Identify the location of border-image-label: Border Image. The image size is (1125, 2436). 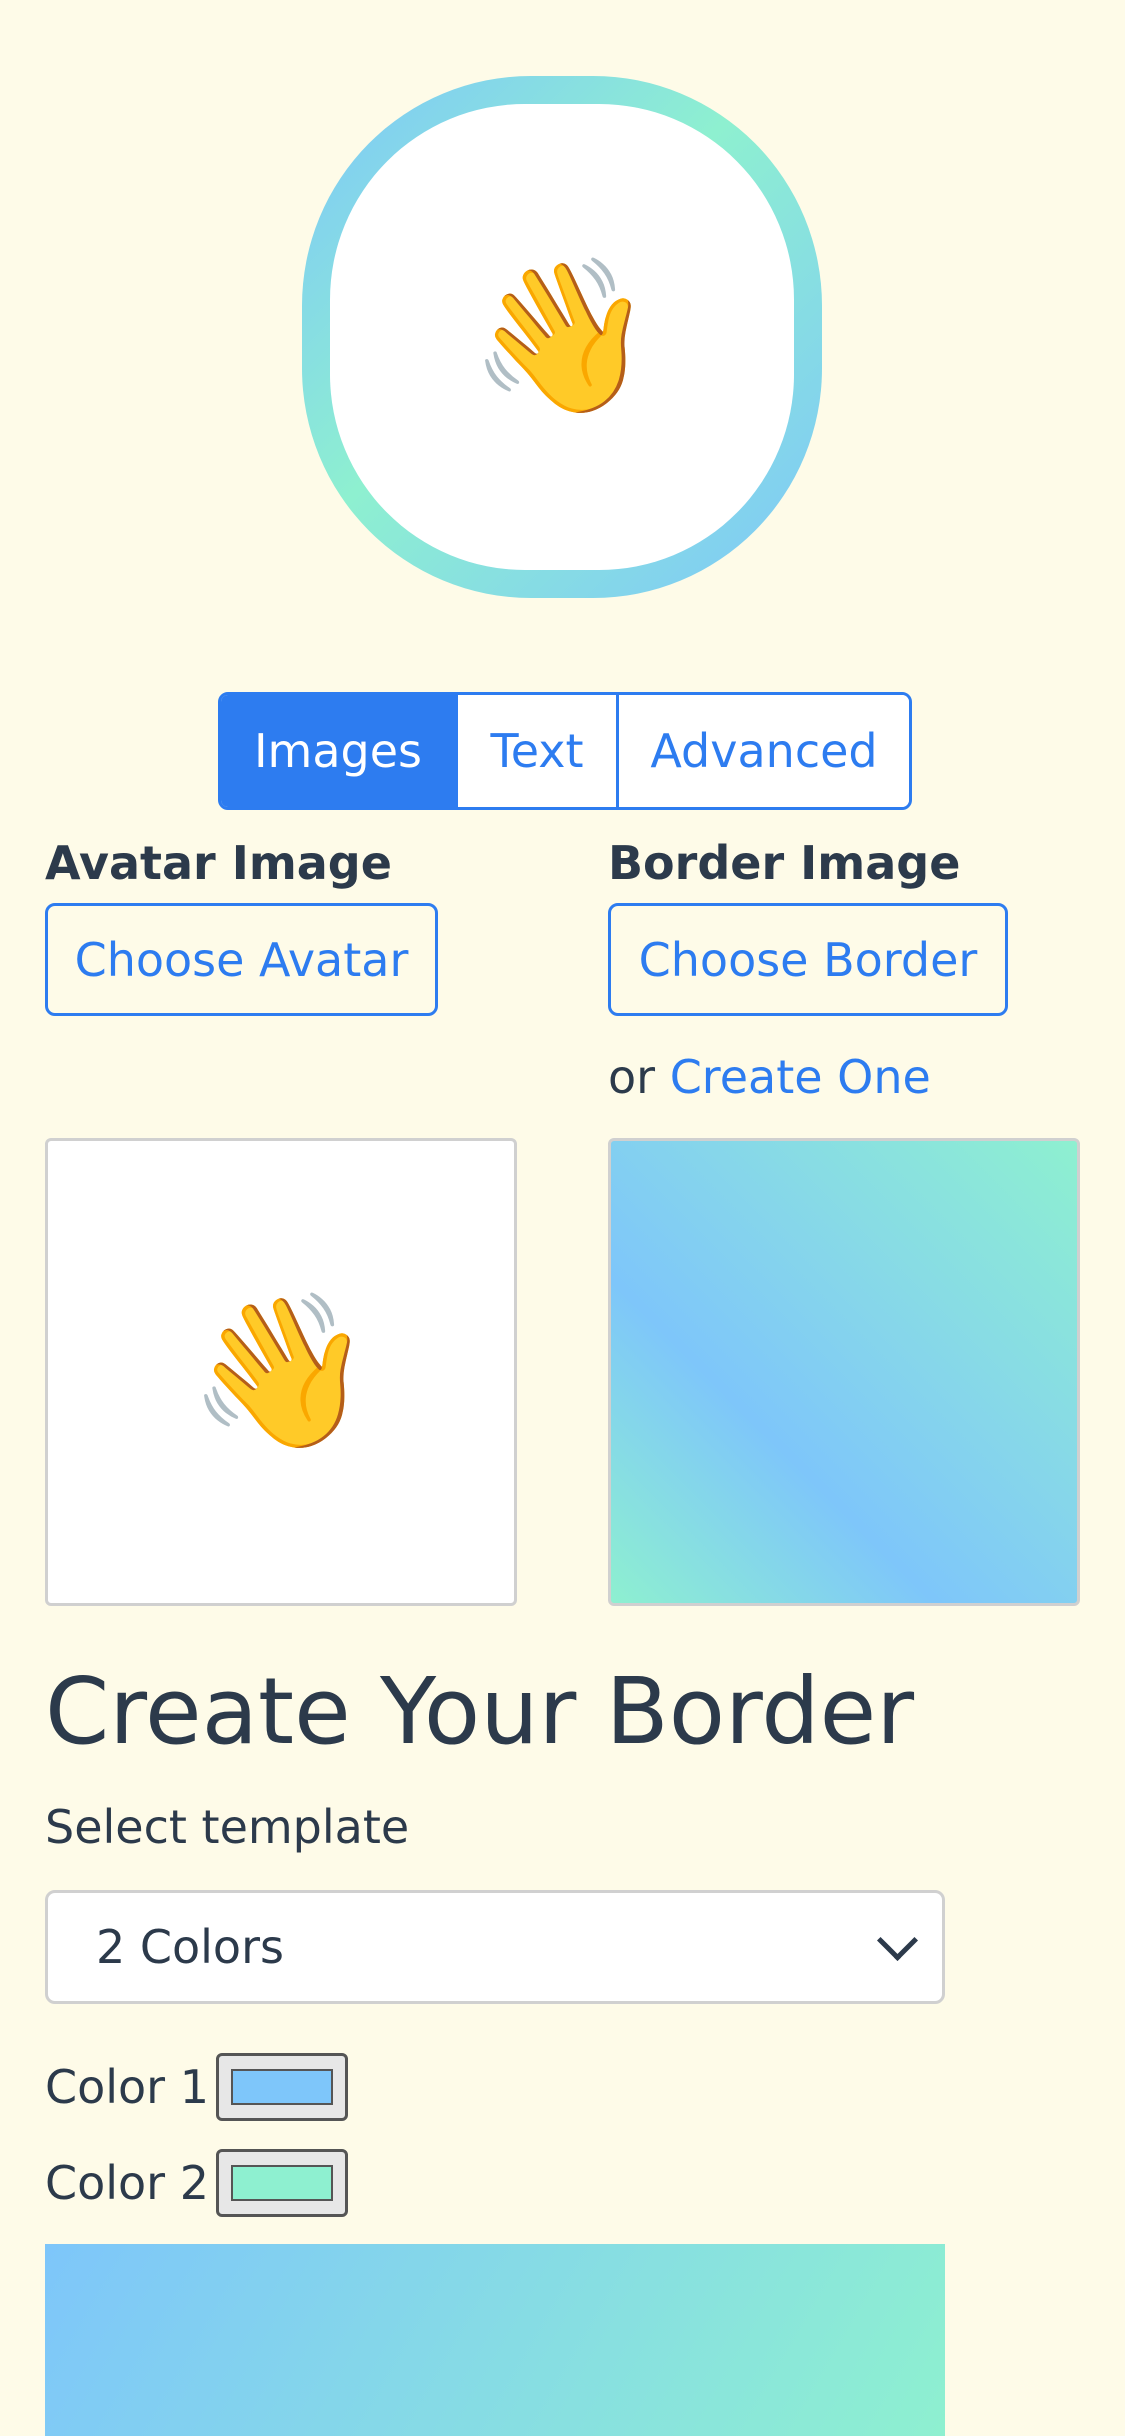
(784, 863).